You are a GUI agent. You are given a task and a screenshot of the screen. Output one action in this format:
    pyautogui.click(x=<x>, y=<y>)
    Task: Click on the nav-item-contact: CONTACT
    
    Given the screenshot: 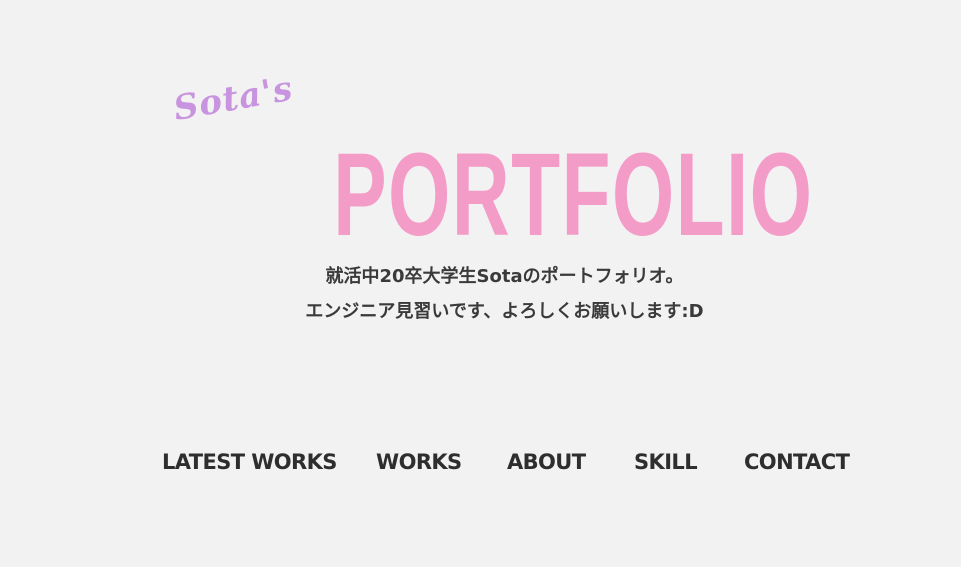 What is the action you would take?
    pyautogui.click(x=797, y=462)
    